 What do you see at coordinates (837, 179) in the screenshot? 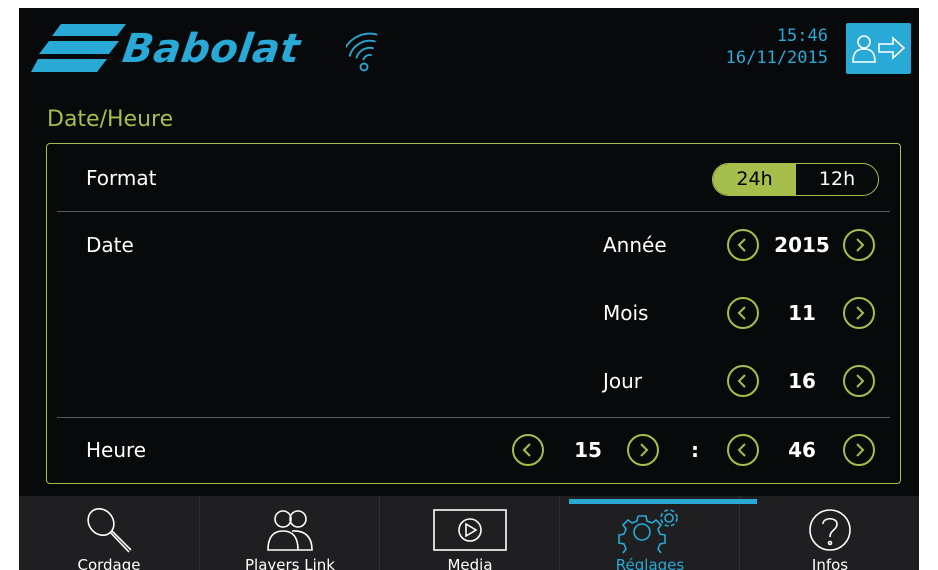
I see `format-option-12h: 12h` at bounding box center [837, 179].